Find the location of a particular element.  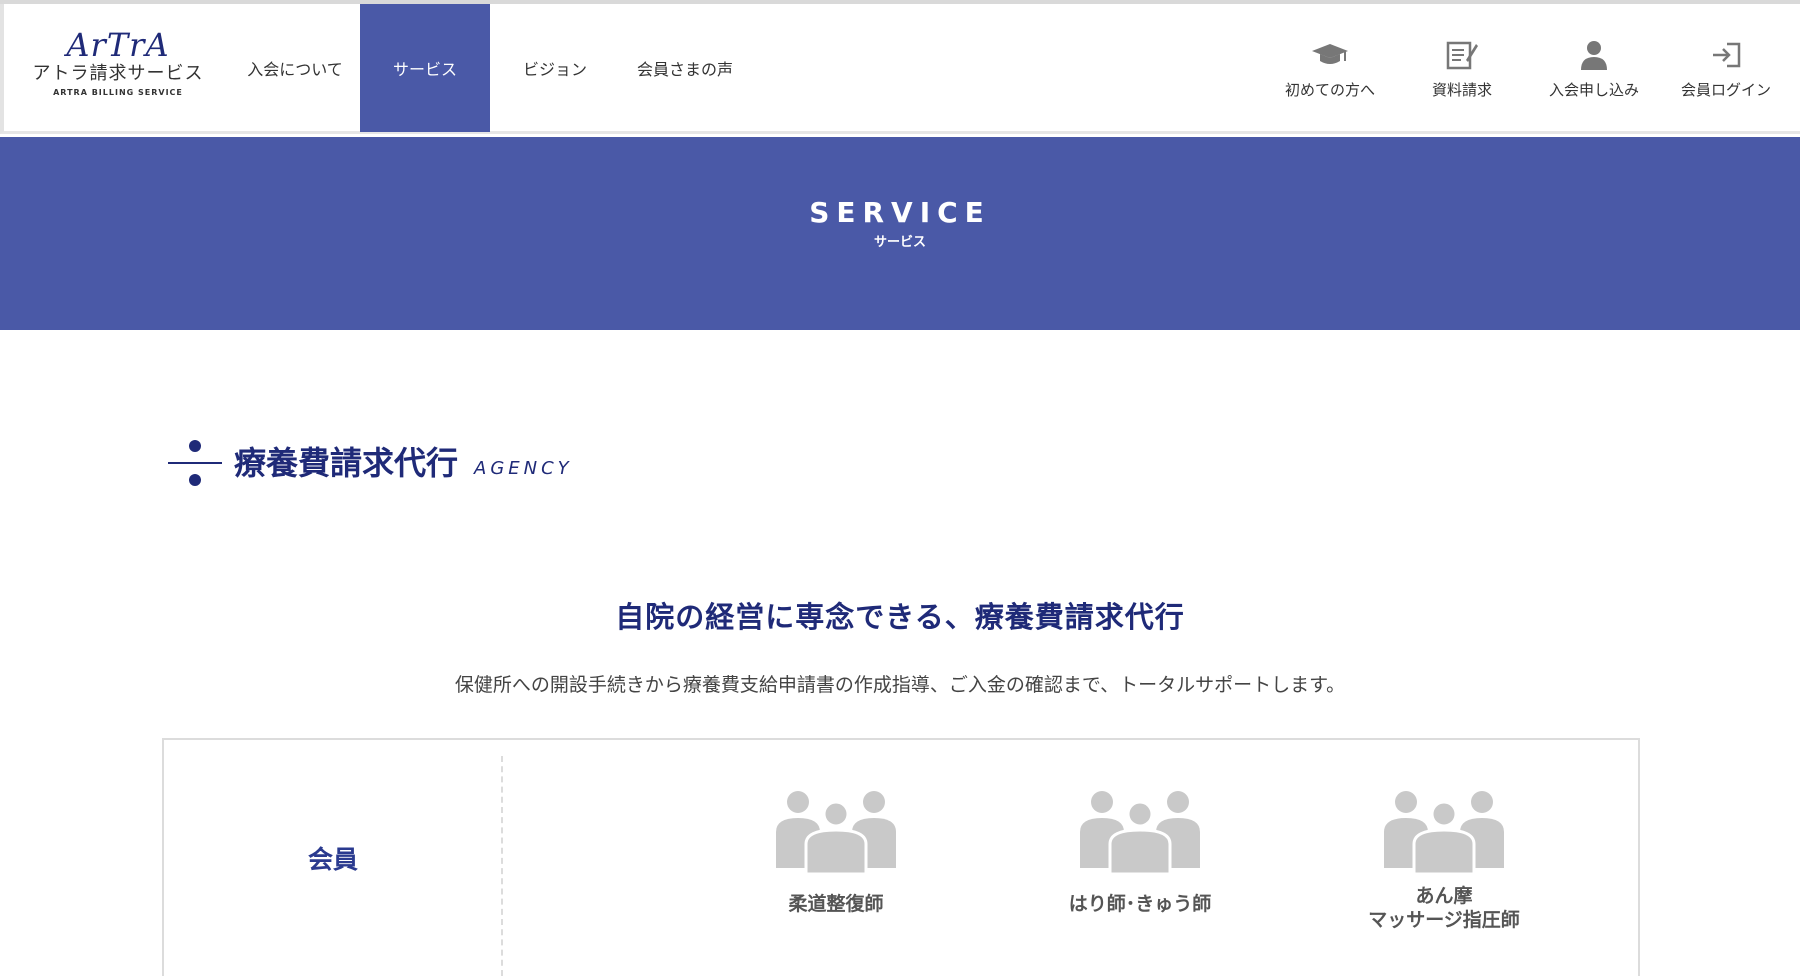

section-heading: 療養費請求代行 AGENCY is located at coordinates (370, 463).